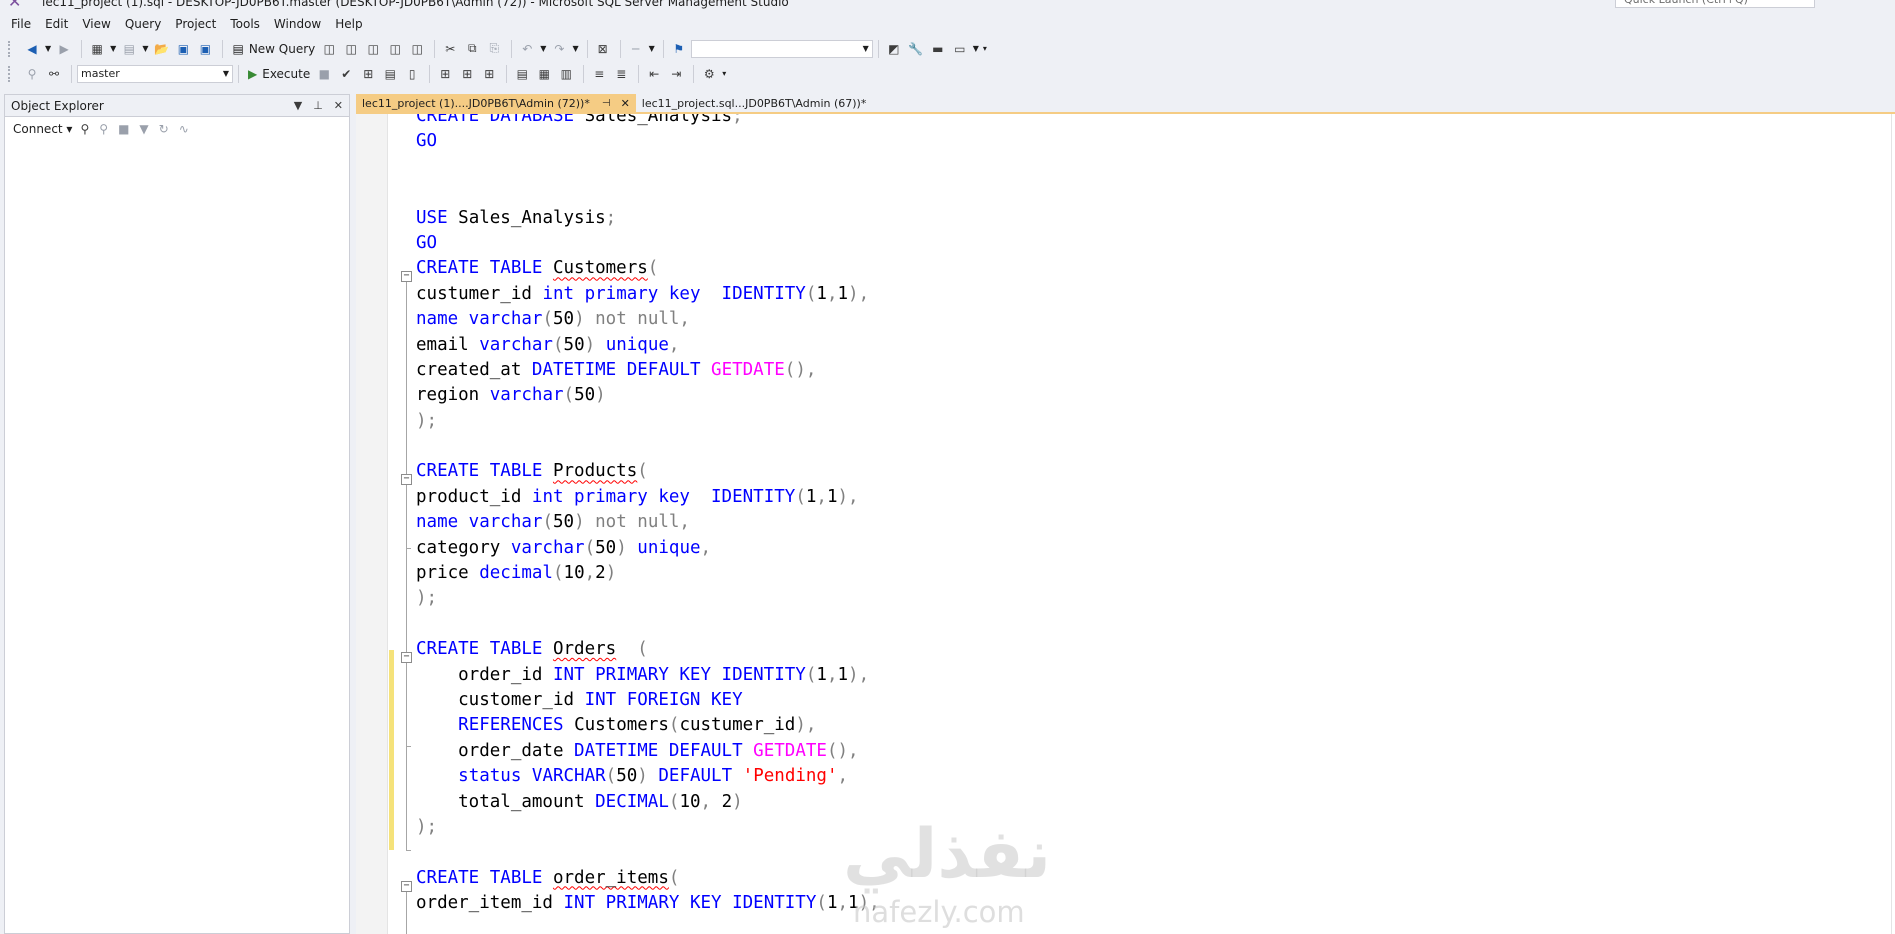 Image resolution: width=1895 pixels, height=934 pixels. What do you see at coordinates (329, 49) in the screenshot?
I see `database-engine-query-icon: ◫` at bounding box center [329, 49].